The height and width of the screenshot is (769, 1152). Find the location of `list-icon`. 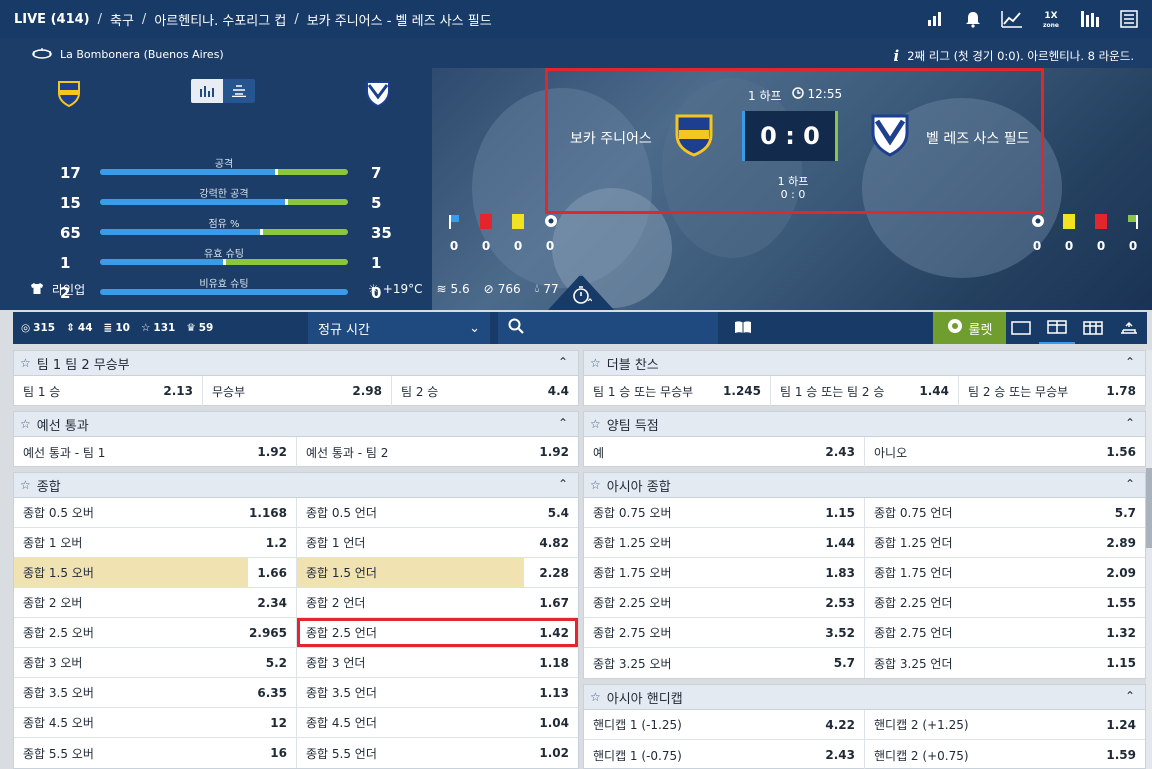

list-icon is located at coordinates (1129, 19).